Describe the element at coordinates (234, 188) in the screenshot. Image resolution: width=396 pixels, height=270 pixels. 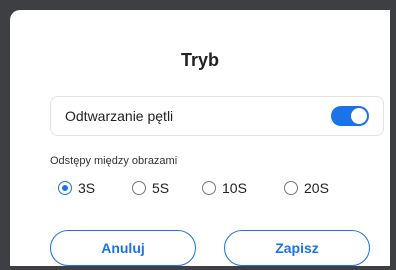
I see `radio-label: 10S` at that location.